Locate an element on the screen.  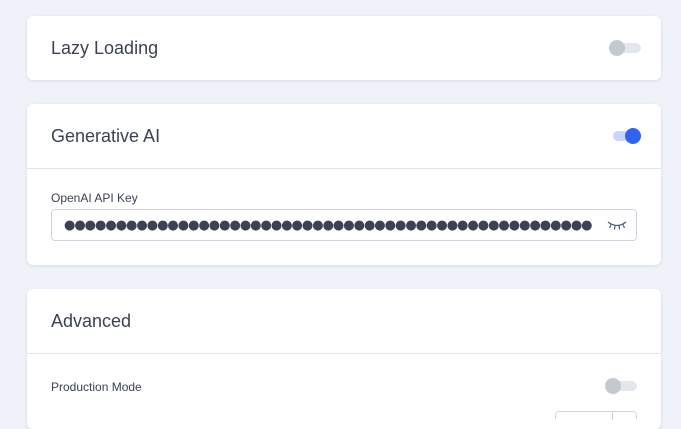
advanced-header: Advanced is located at coordinates (344, 321).